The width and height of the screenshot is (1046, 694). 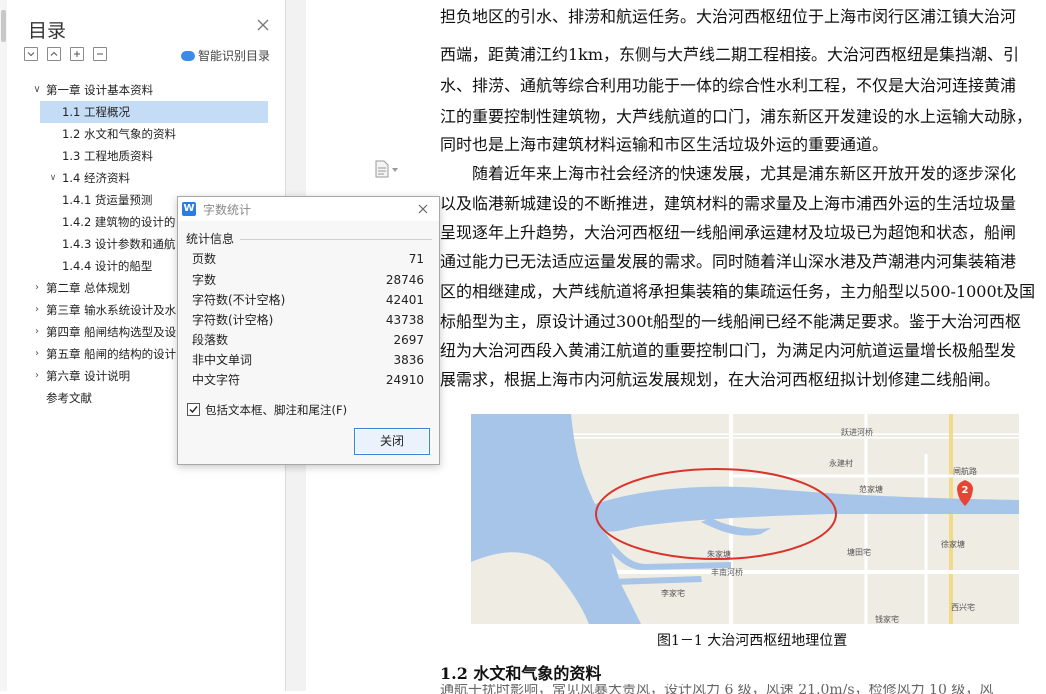 What do you see at coordinates (857, 432) in the screenshot?
I see `map-label: 跃进河桥` at bounding box center [857, 432].